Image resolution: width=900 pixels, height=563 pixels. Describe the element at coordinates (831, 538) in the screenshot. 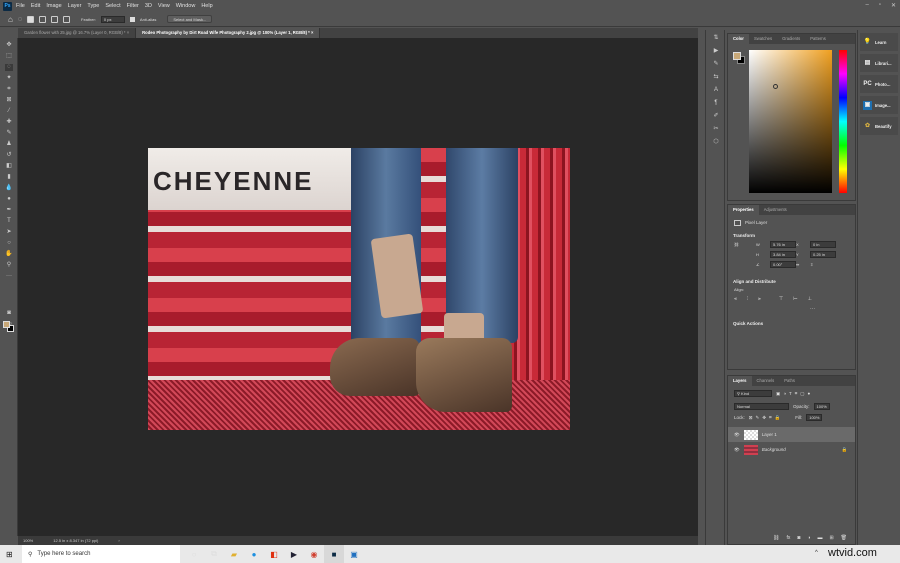

I see `new-layer-icon: ⊞` at that location.